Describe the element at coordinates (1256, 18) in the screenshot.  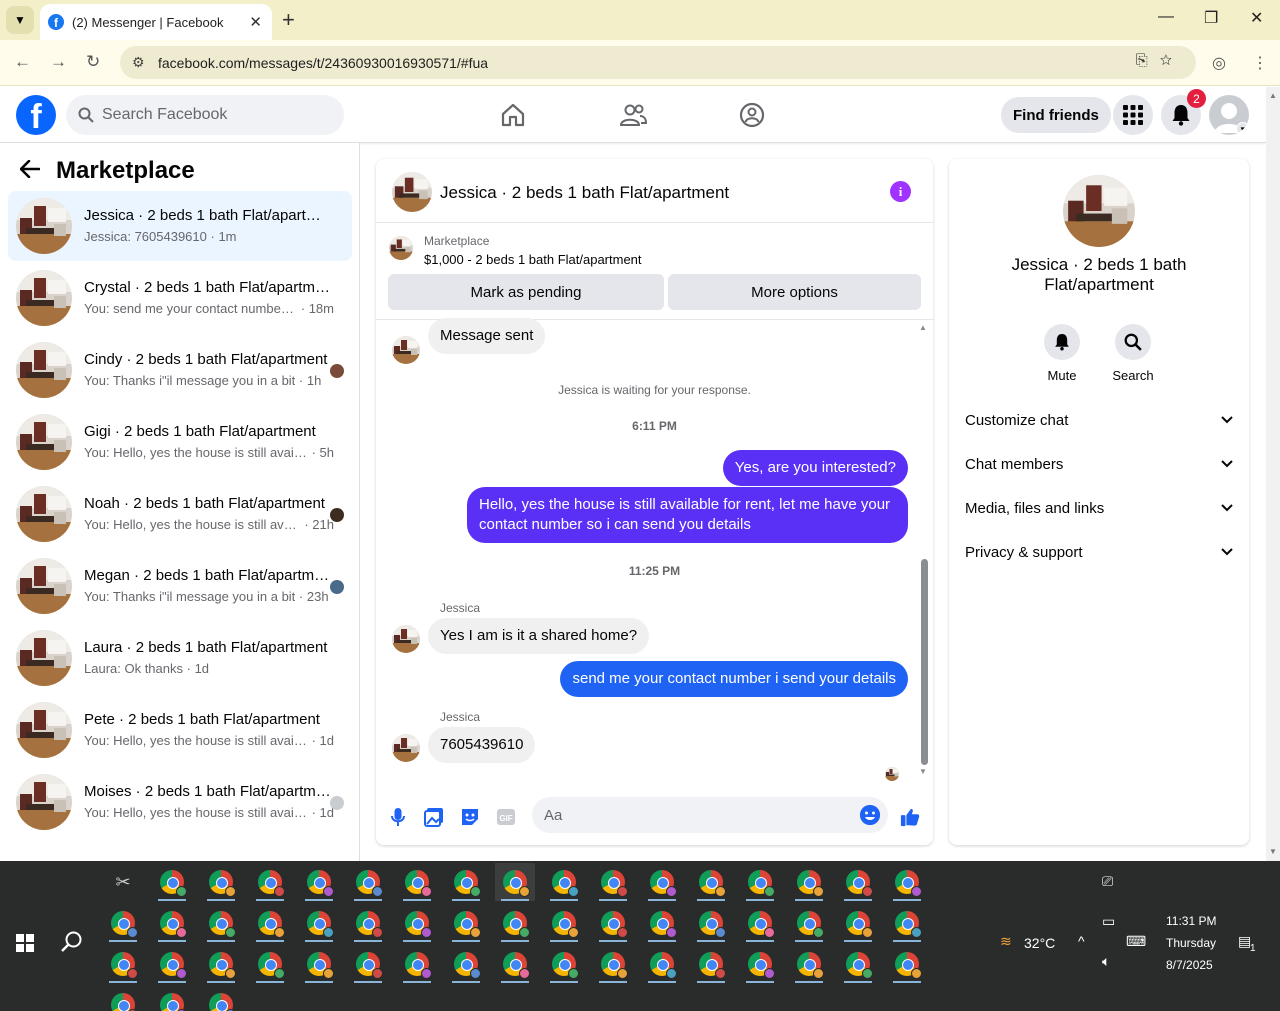
I see `window-close-icon: ✕` at that location.